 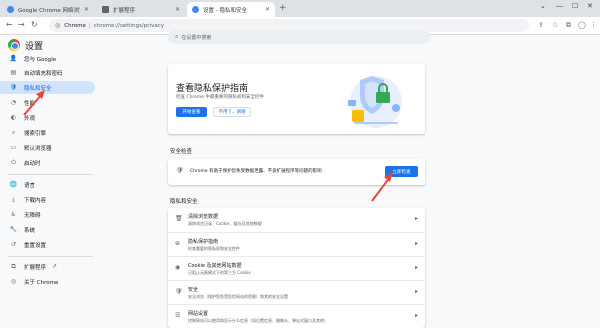 I want to click on url-text: chrome://settings/privacy, so click(x=128, y=25).